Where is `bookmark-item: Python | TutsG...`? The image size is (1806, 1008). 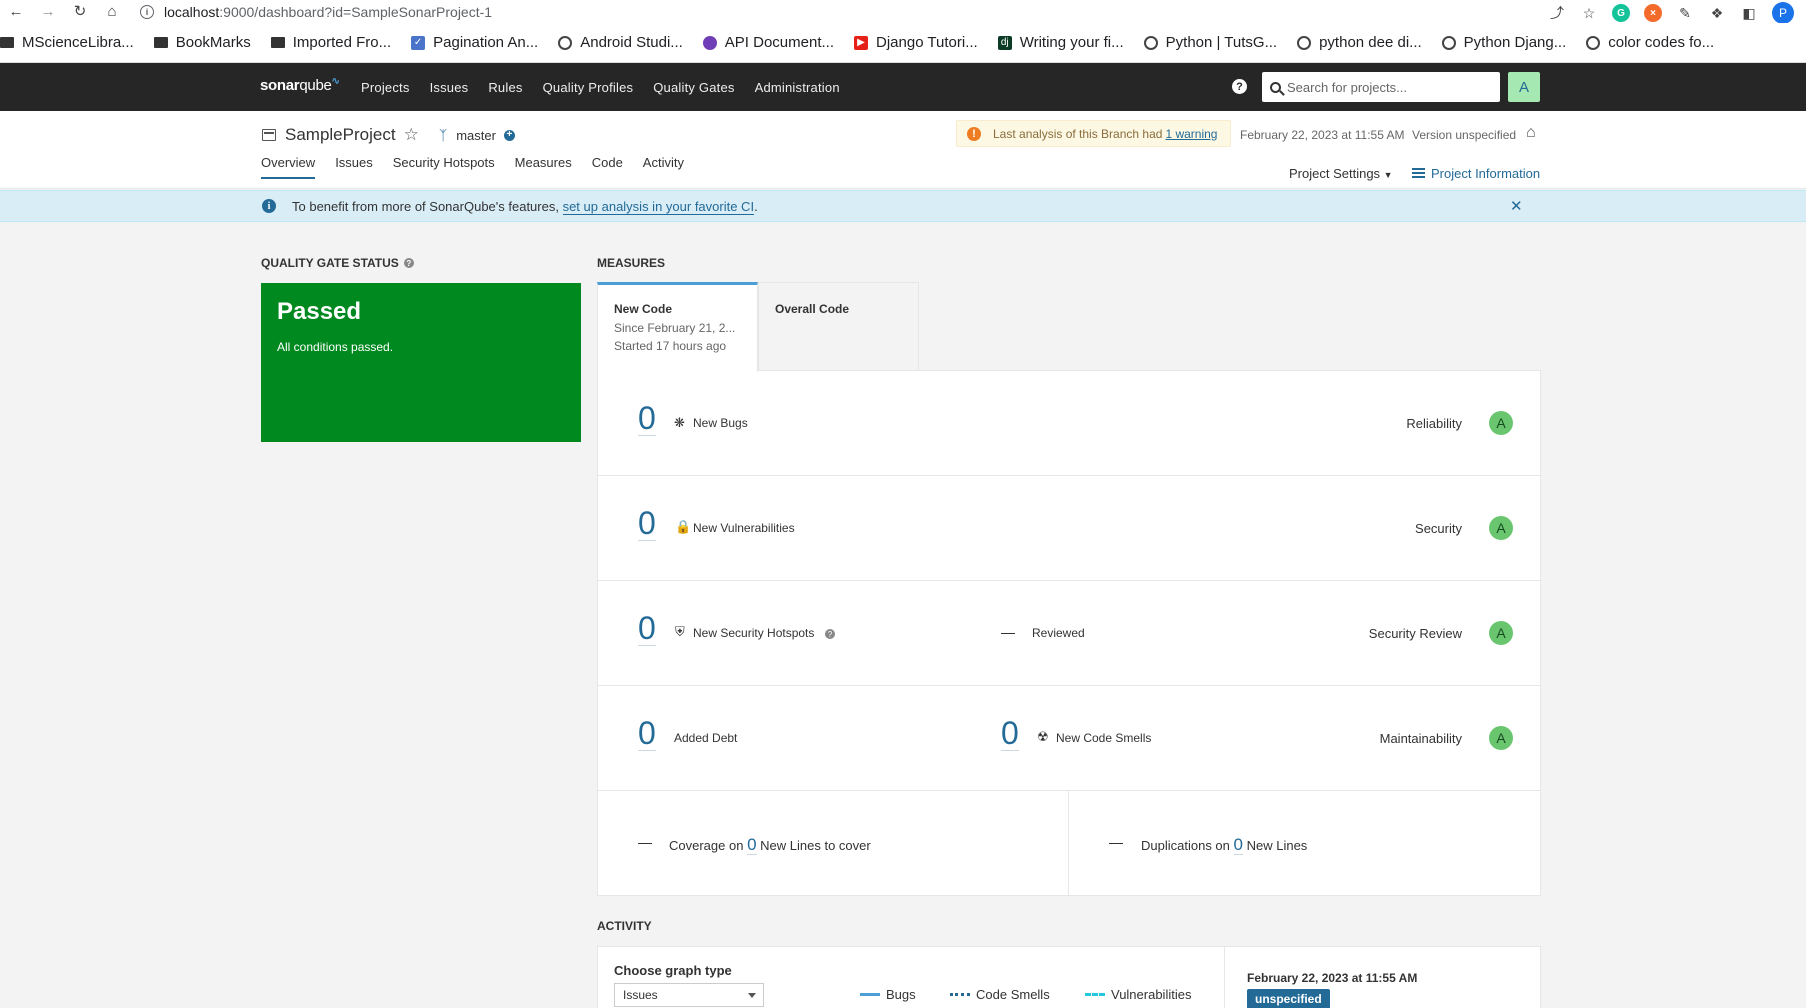
bookmark-item: Python | TutsG... is located at coordinates (1210, 42).